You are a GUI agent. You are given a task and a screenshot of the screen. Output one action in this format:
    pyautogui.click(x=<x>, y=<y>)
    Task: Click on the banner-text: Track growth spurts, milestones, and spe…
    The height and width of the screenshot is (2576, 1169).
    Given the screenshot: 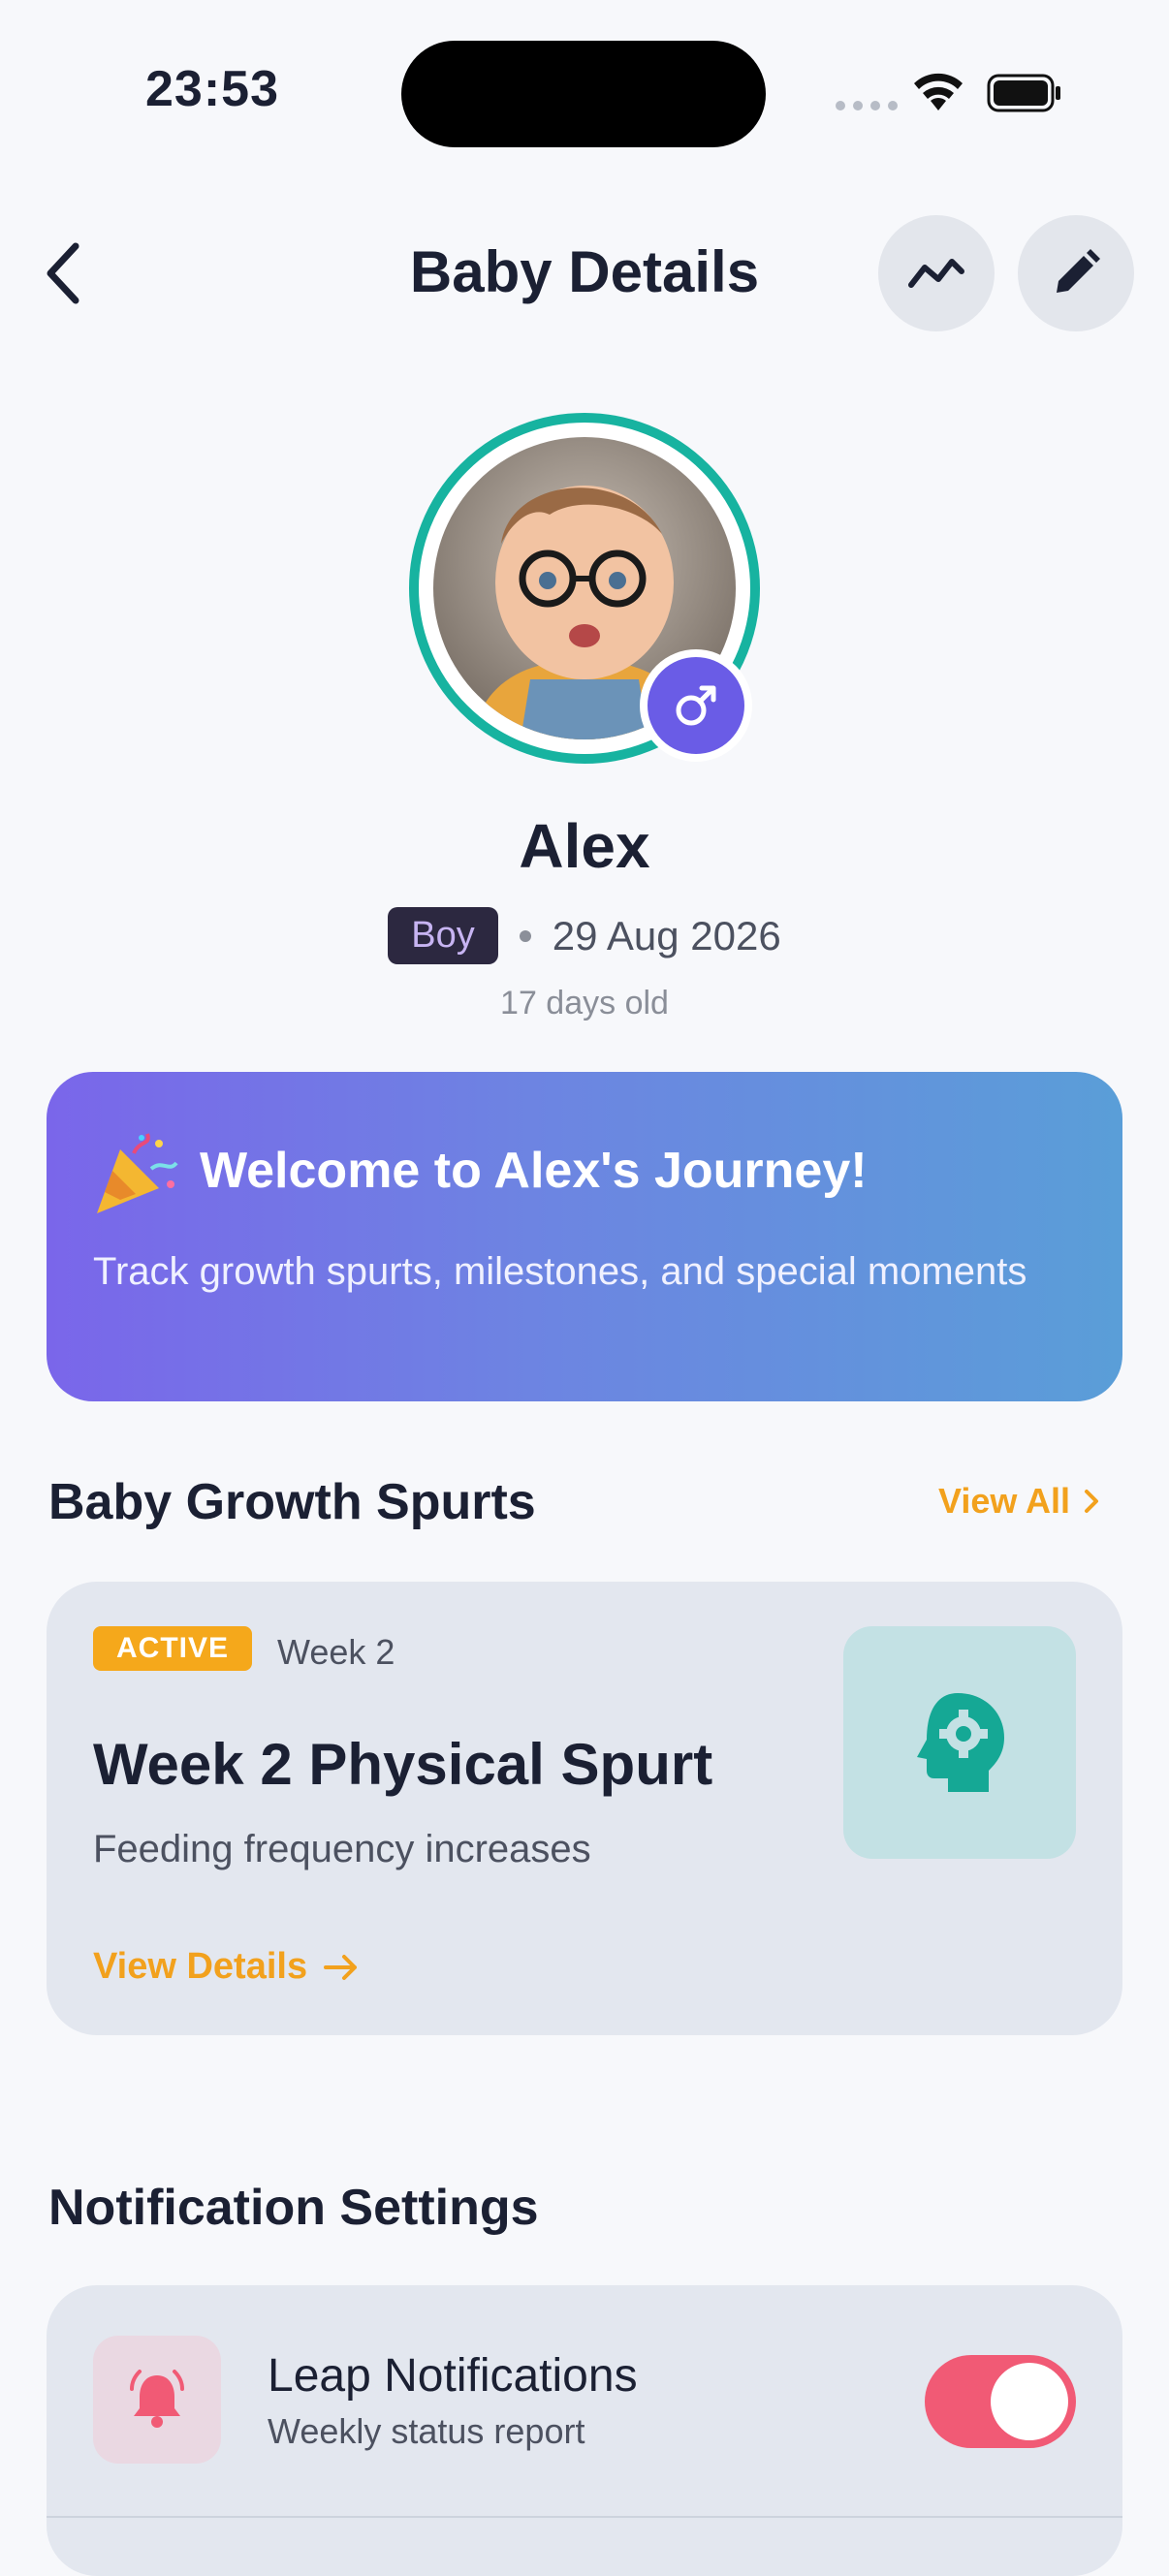 What is the action you would take?
    pyautogui.click(x=560, y=1271)
    